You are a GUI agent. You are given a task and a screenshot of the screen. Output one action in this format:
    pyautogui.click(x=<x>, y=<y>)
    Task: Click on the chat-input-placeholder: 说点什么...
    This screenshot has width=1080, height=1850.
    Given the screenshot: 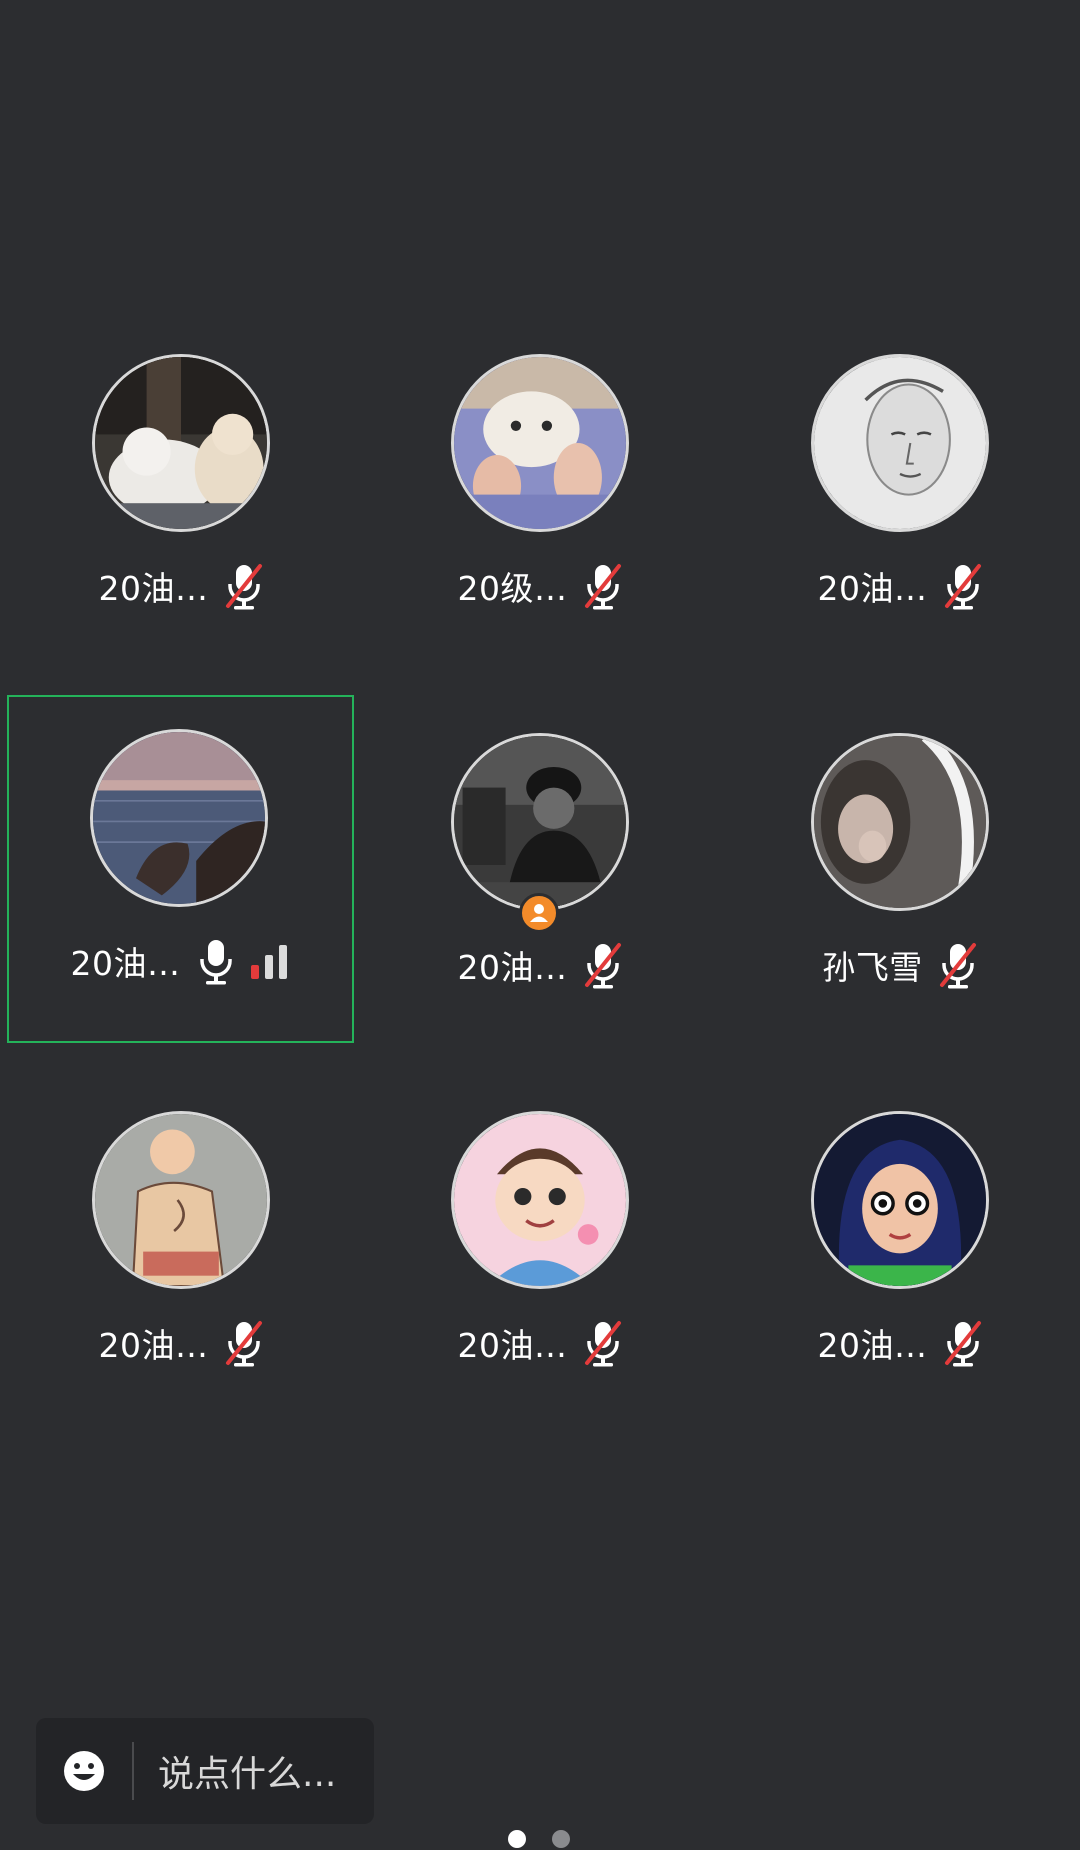 What is the action you would take?
    pyautogui.click(x=247, y=1771)
    